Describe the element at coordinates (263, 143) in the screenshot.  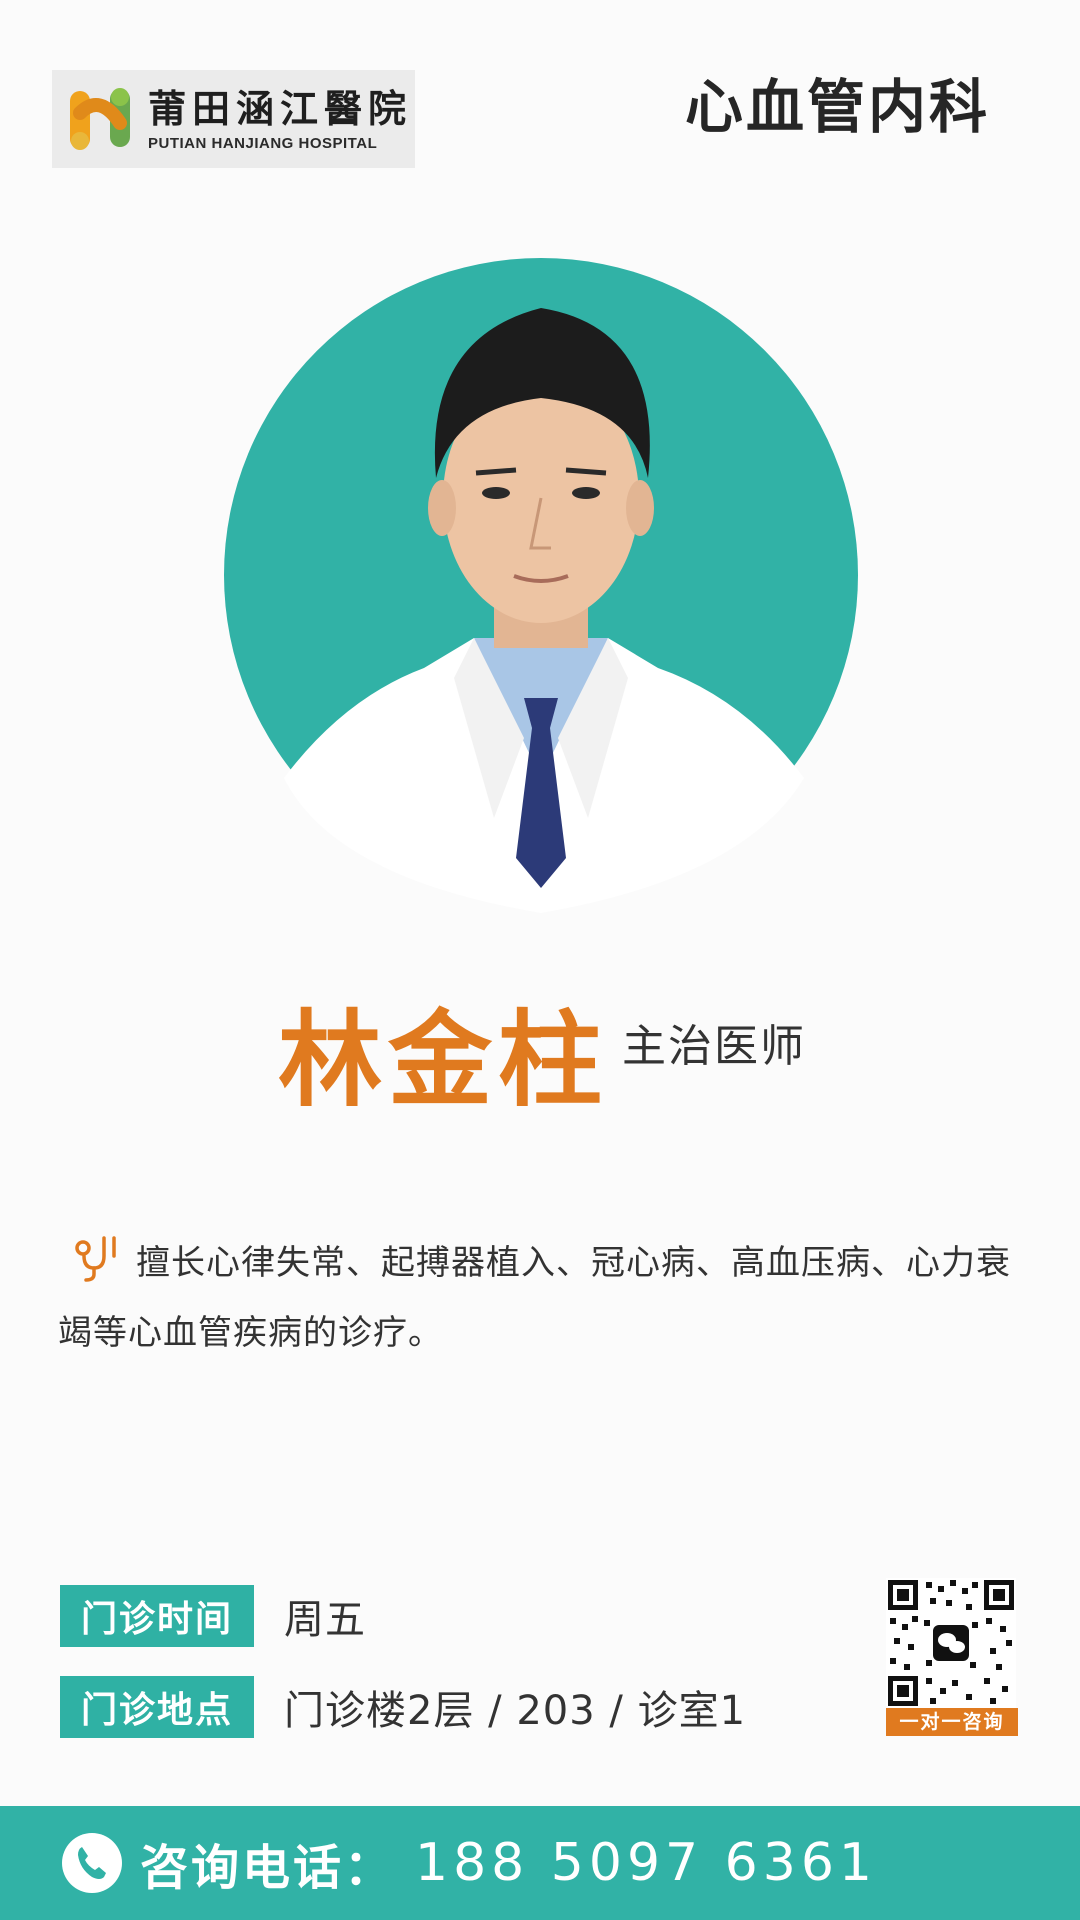
I see `logo-english-name: PUTIAN HANJIANG HOSPITAL` at that location.